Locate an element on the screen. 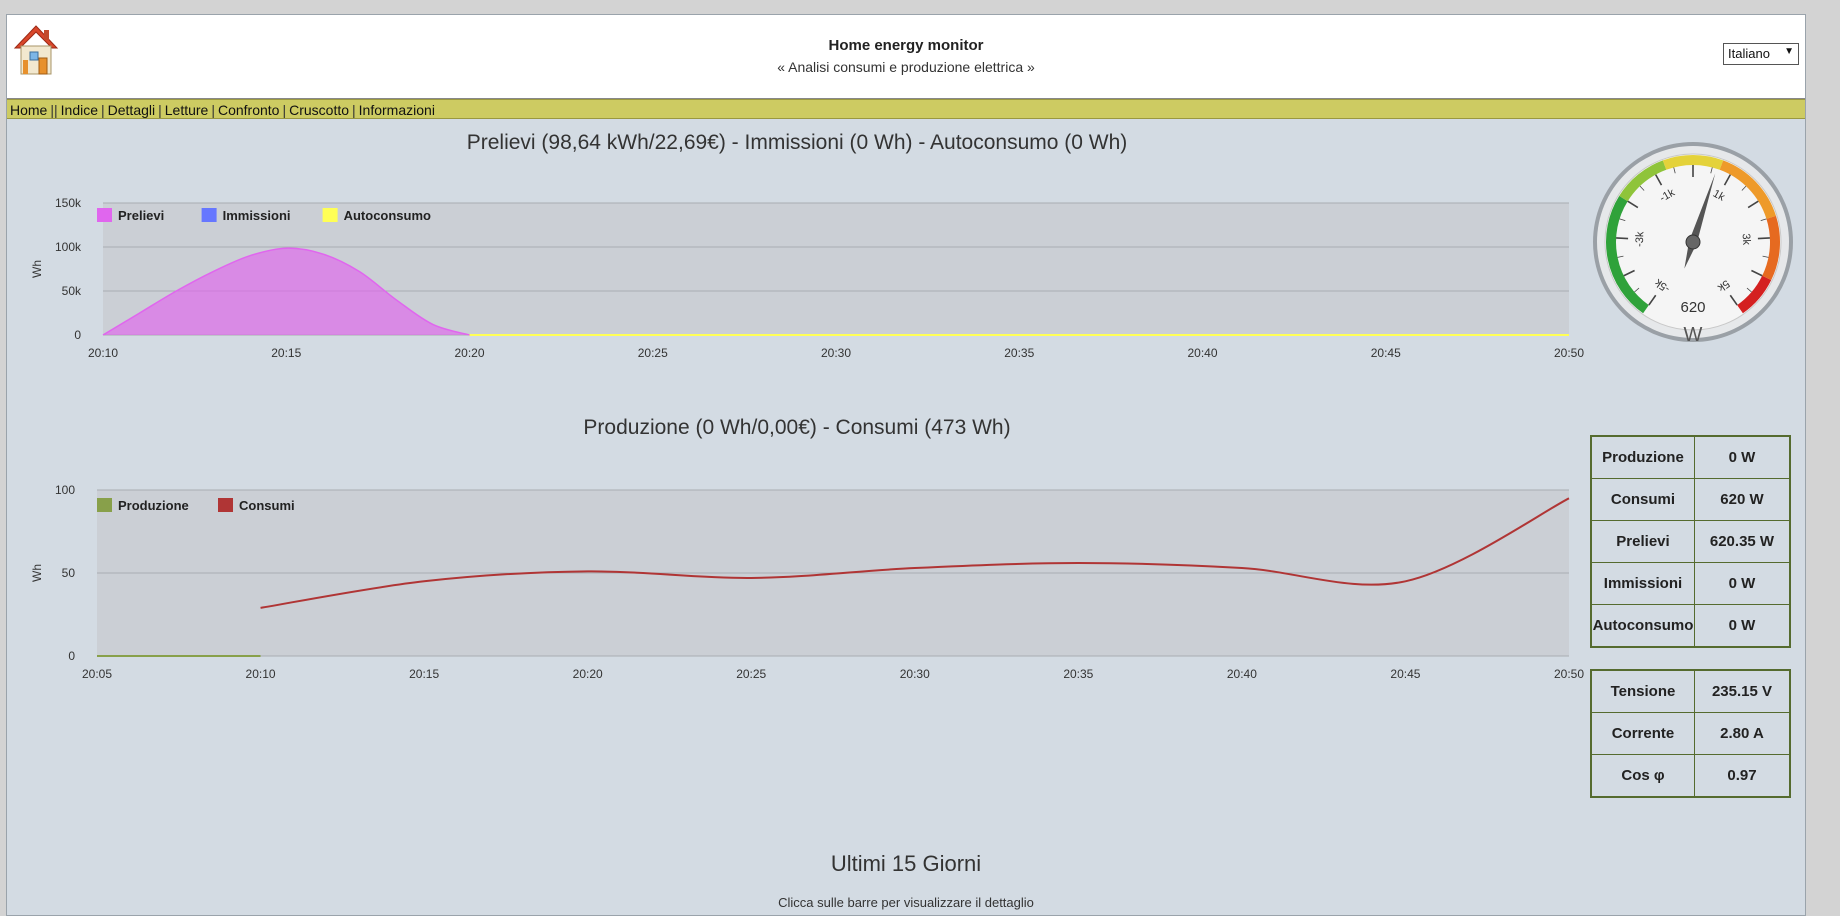 The height and width of the screenshot is (916, 1840). gauge-tick-label: 3k is located at coordinates (1746, 239).